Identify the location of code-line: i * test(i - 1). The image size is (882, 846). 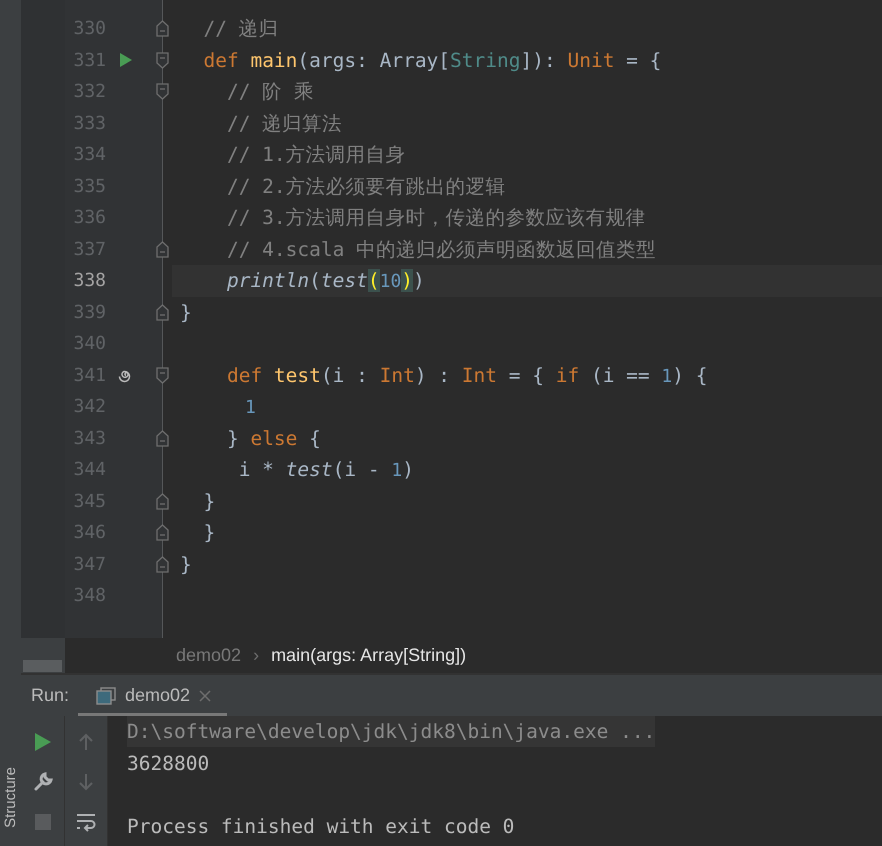
(326, 470).